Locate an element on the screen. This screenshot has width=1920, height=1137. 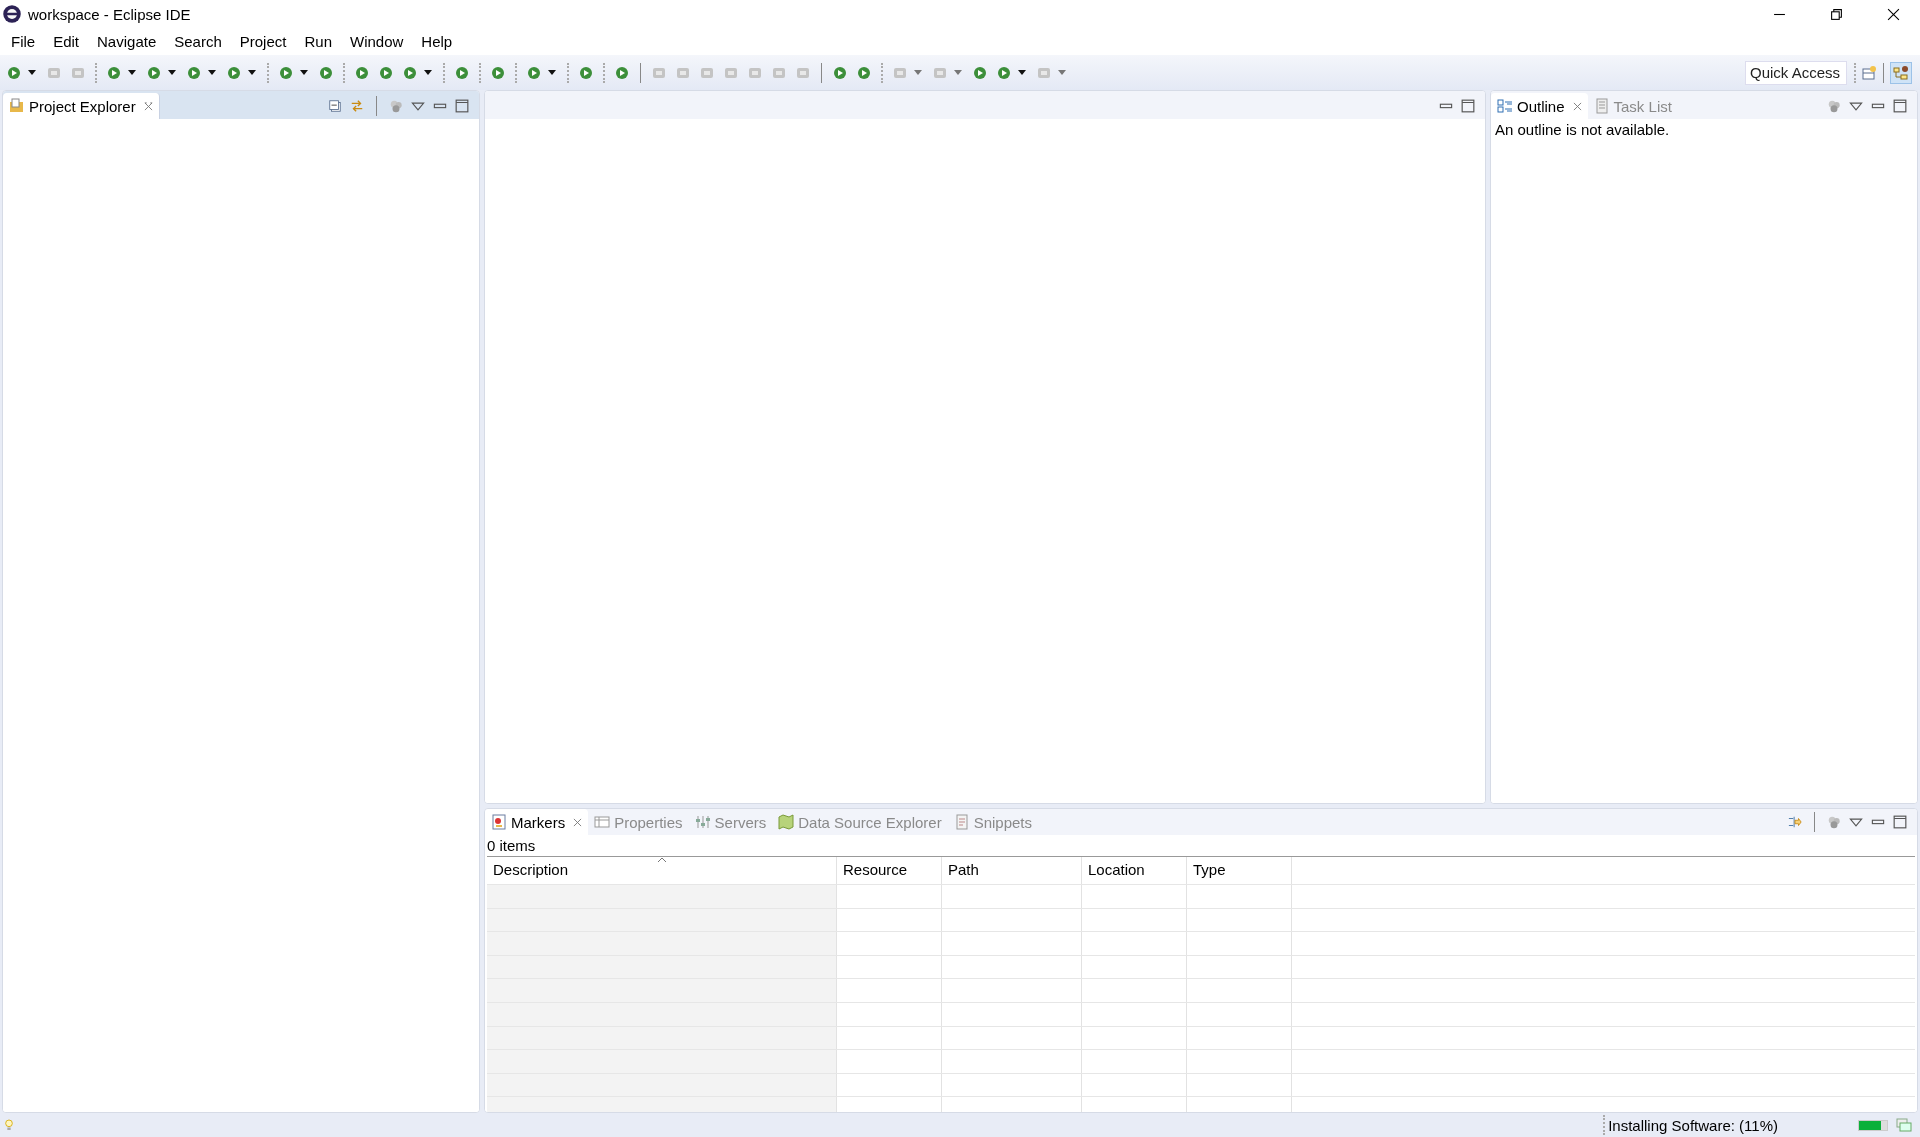
lightbulb-icon is located at coordinates (9, 1125).